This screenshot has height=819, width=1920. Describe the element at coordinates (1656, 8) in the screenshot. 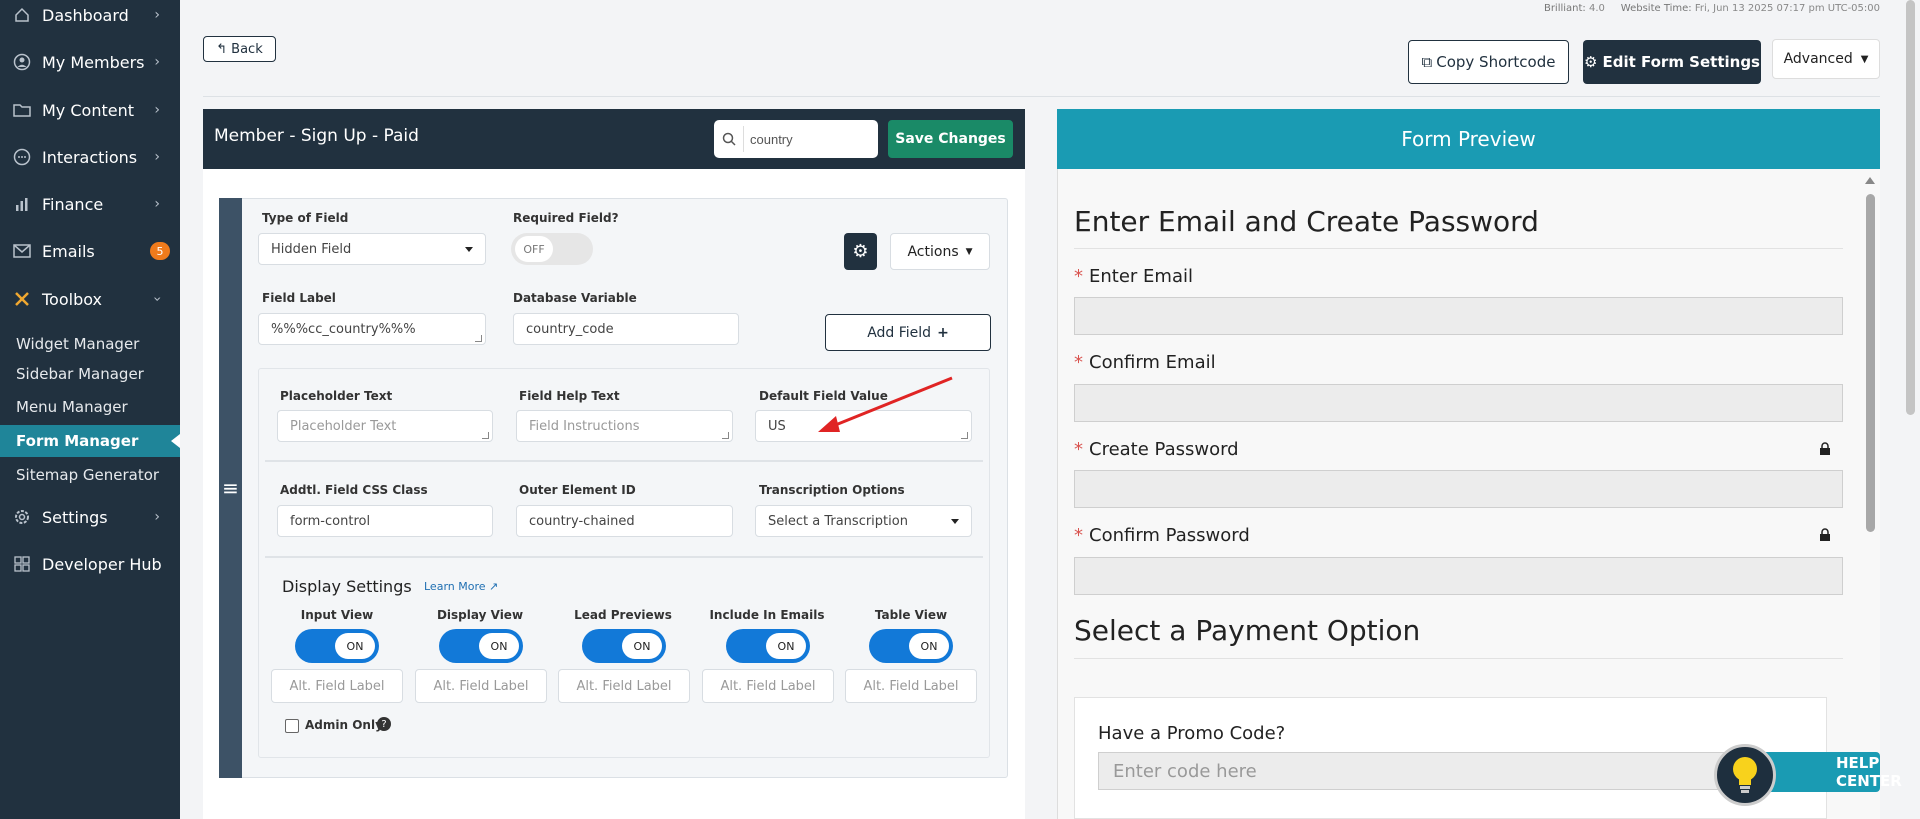

I see `time-label: Website Time:` at that location.